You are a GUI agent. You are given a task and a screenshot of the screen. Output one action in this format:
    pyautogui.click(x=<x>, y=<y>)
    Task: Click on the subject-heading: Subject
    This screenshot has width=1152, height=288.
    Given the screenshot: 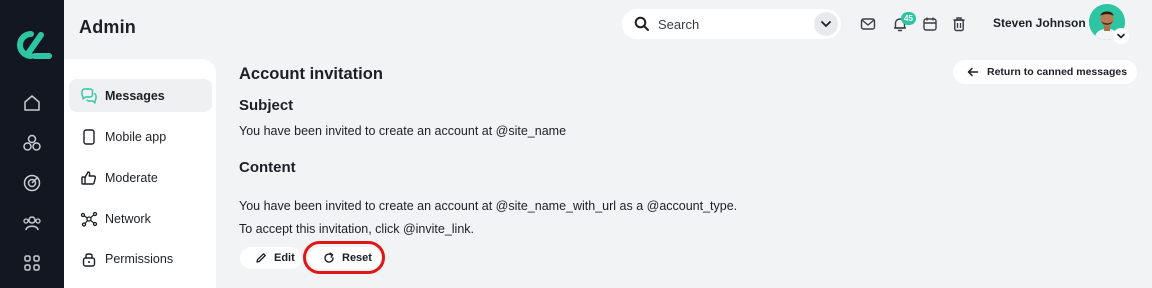 What is the action you would take?
    pyautogui.click(x=266, y=105)
    